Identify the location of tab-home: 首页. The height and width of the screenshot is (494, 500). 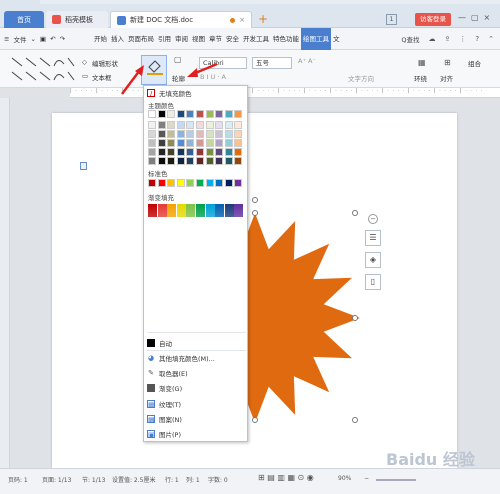
(24, 19).